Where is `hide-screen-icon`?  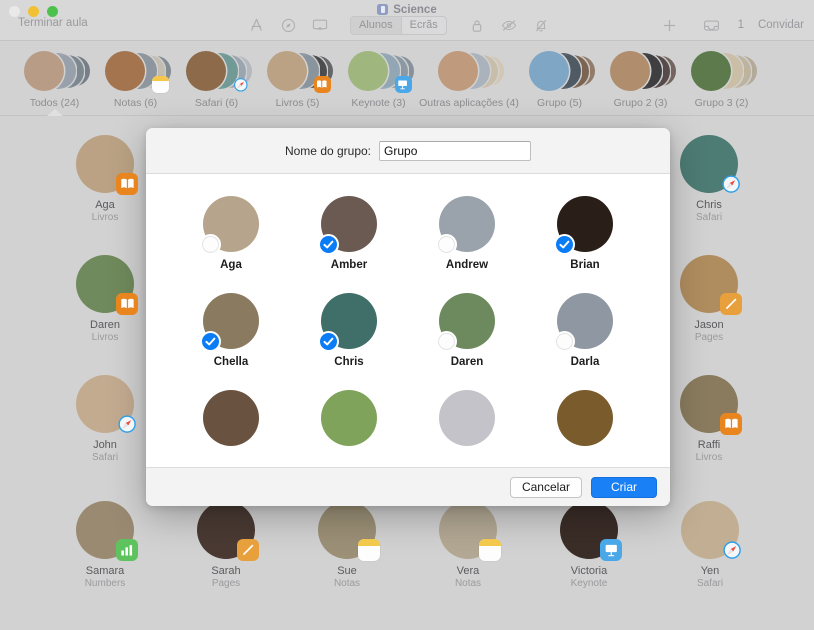 hide-screen-icon is located at coordinates (509, 25).